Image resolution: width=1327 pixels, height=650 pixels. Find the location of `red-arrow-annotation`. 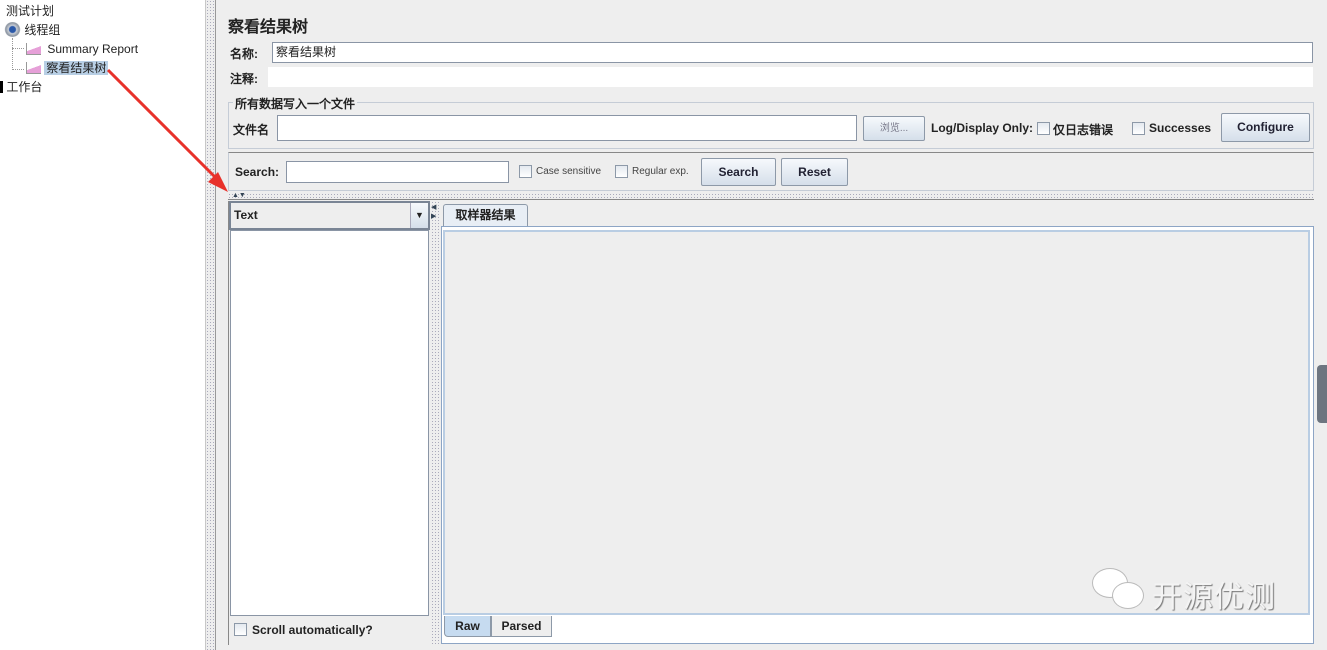

red-arrow-annotation is located at coordinates (167, 130).